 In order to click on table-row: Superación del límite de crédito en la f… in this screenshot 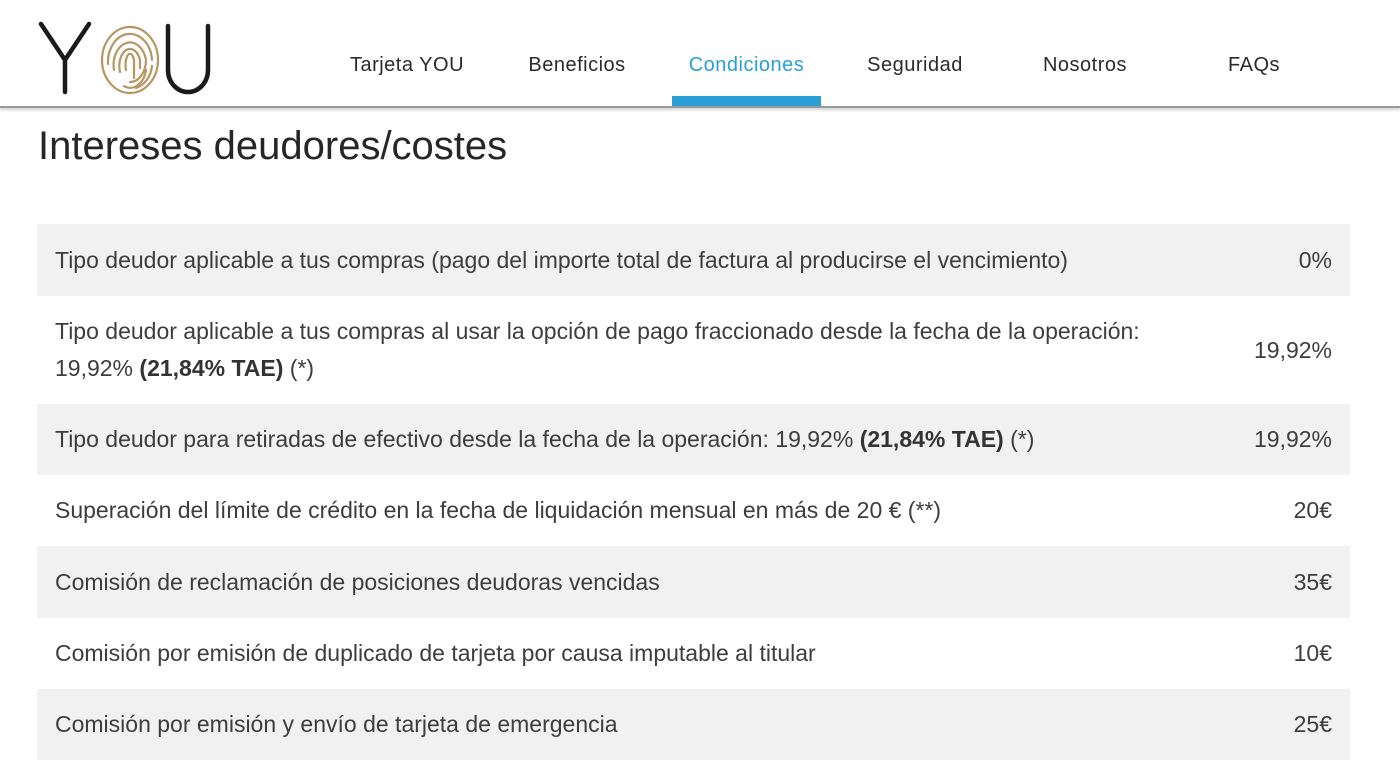, I will do `click(693, 510)`.